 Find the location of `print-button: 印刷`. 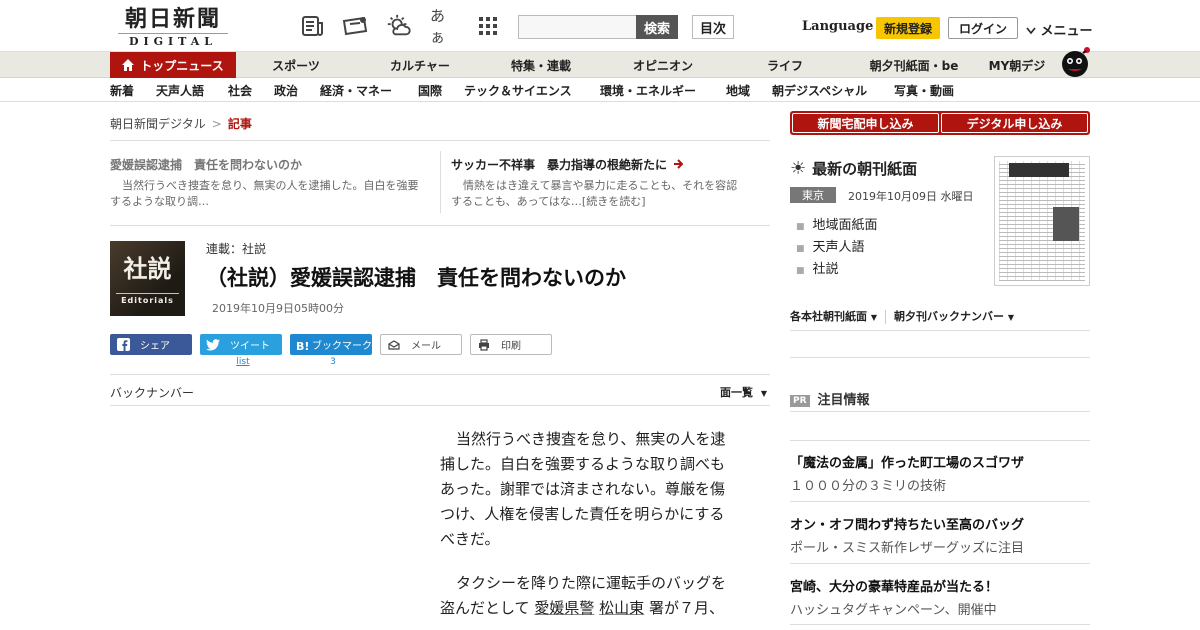

print-button: 印刷 is located at coordinates (511, 344).